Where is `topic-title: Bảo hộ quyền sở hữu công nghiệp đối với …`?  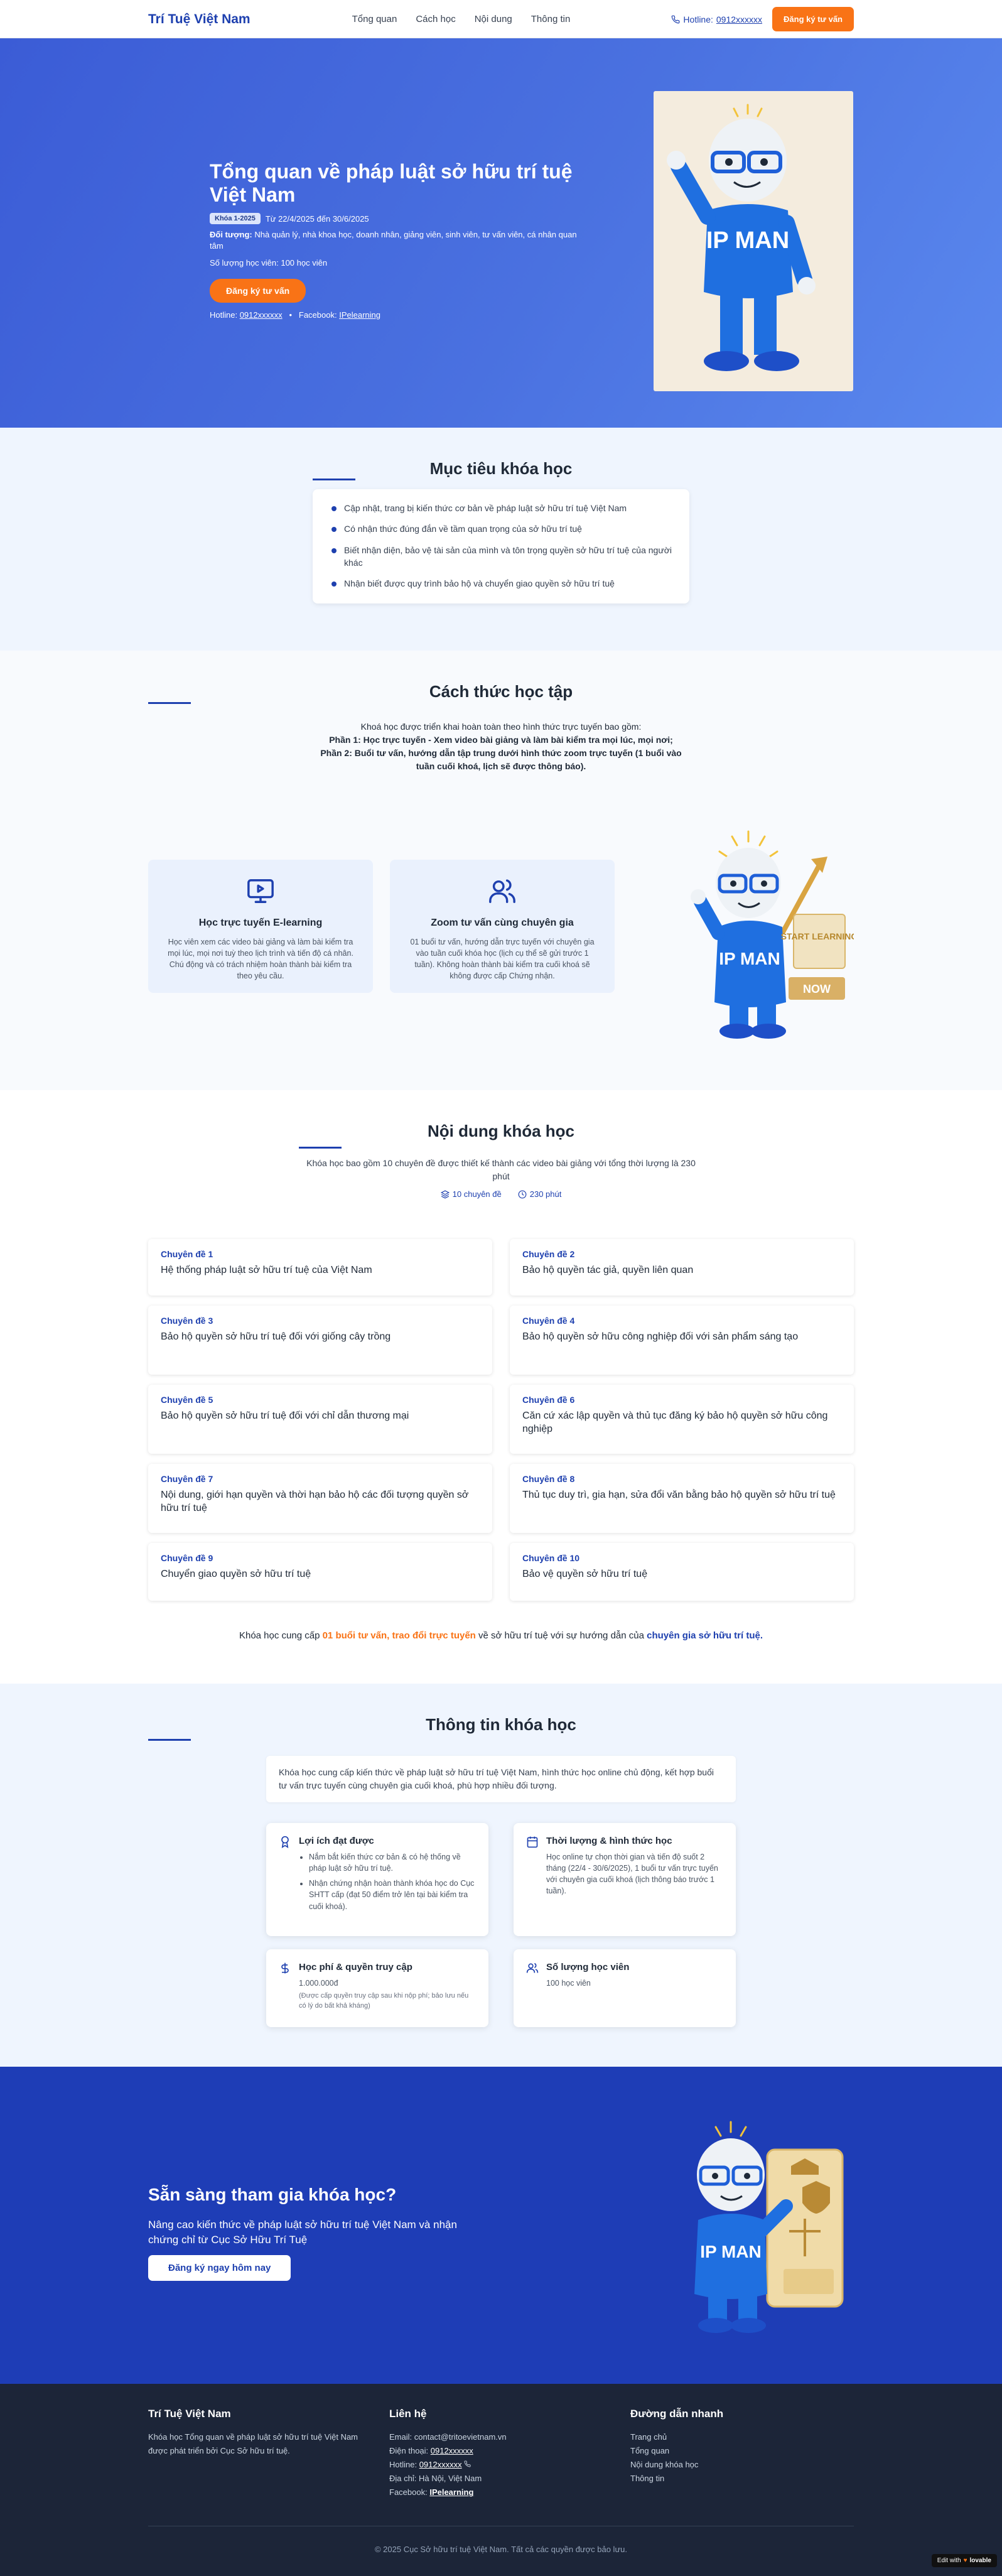
topic-title: Bảo hộ quyền sở hữu công nghiệp đối với … is located at coordinates (681, 1337).